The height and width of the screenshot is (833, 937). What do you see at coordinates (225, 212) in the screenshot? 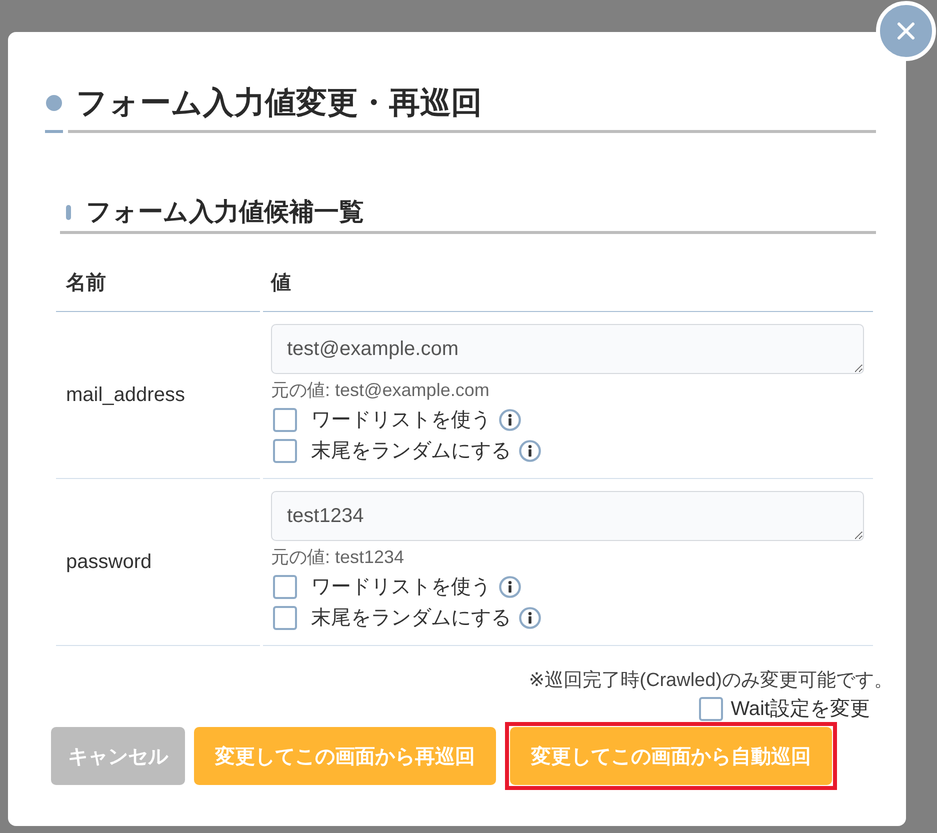
I see `section-title: フォーム入力値候補一覧` at bounding box center [225, 212].